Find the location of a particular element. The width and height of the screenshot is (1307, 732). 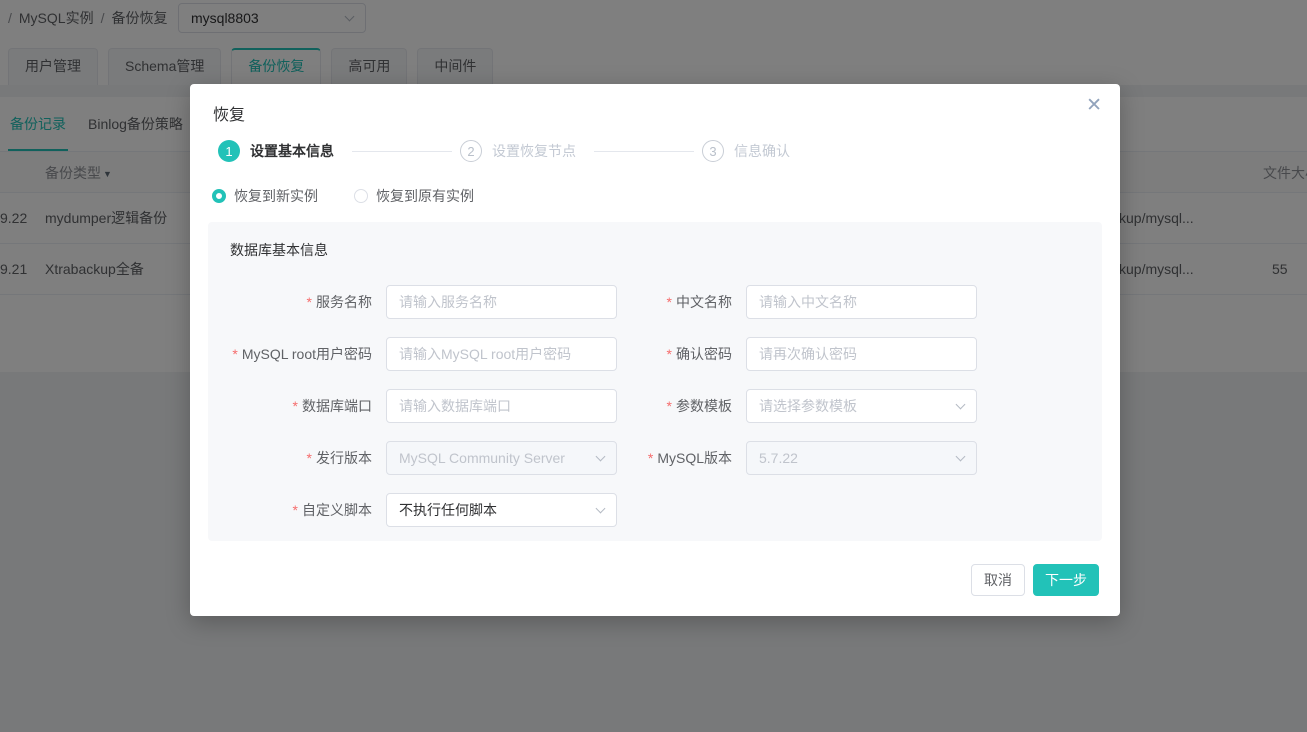

cancel-button: 取消 is located at coordinates (998, 580).